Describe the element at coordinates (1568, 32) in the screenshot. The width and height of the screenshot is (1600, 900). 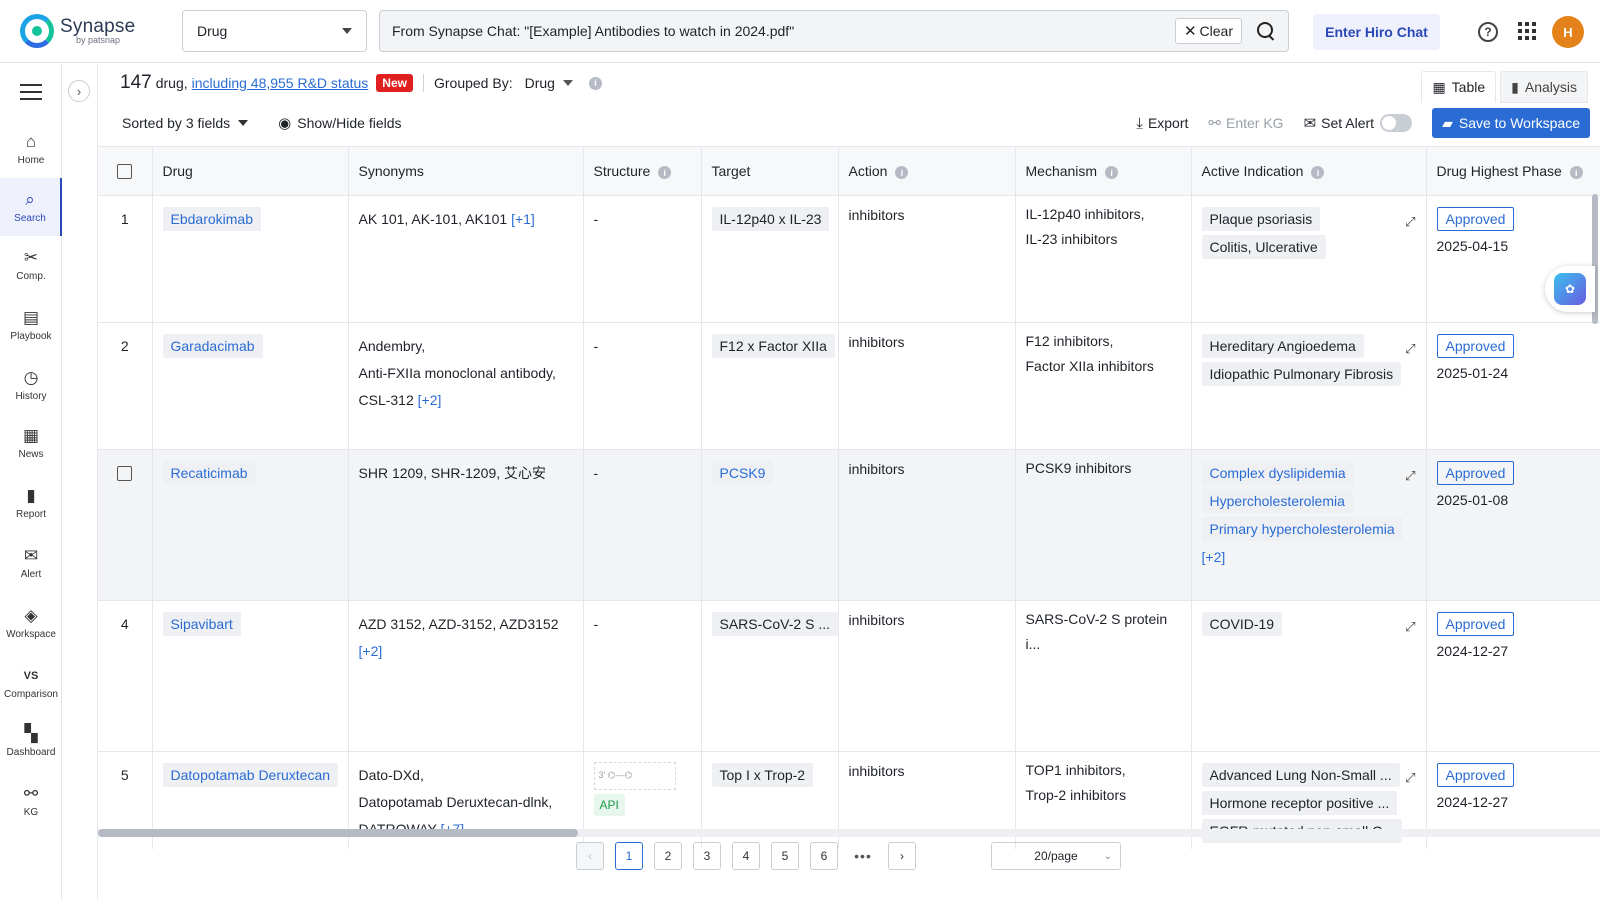
I see `avatar: H` at that location.